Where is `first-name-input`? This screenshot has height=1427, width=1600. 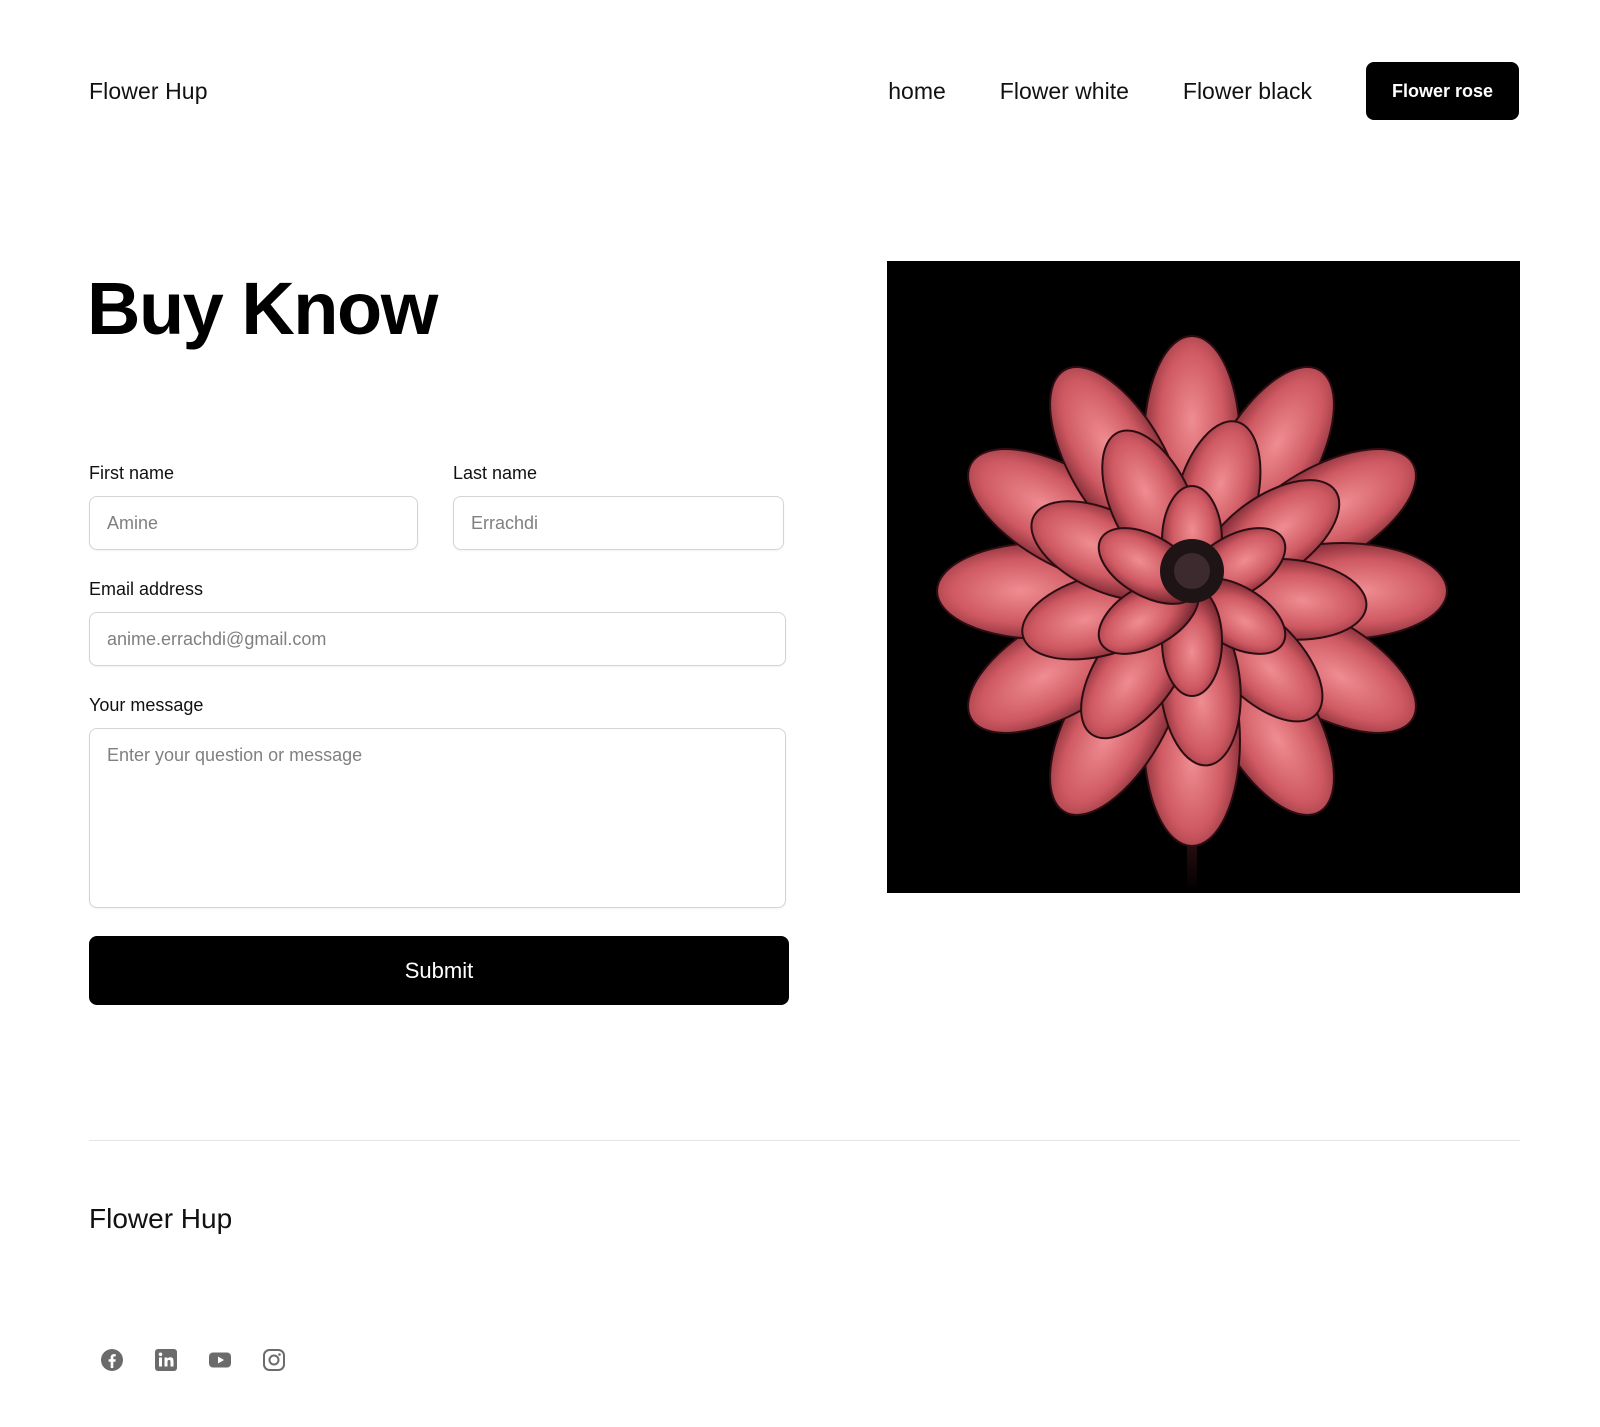
first-name-input is located at coordinates (253, 523).